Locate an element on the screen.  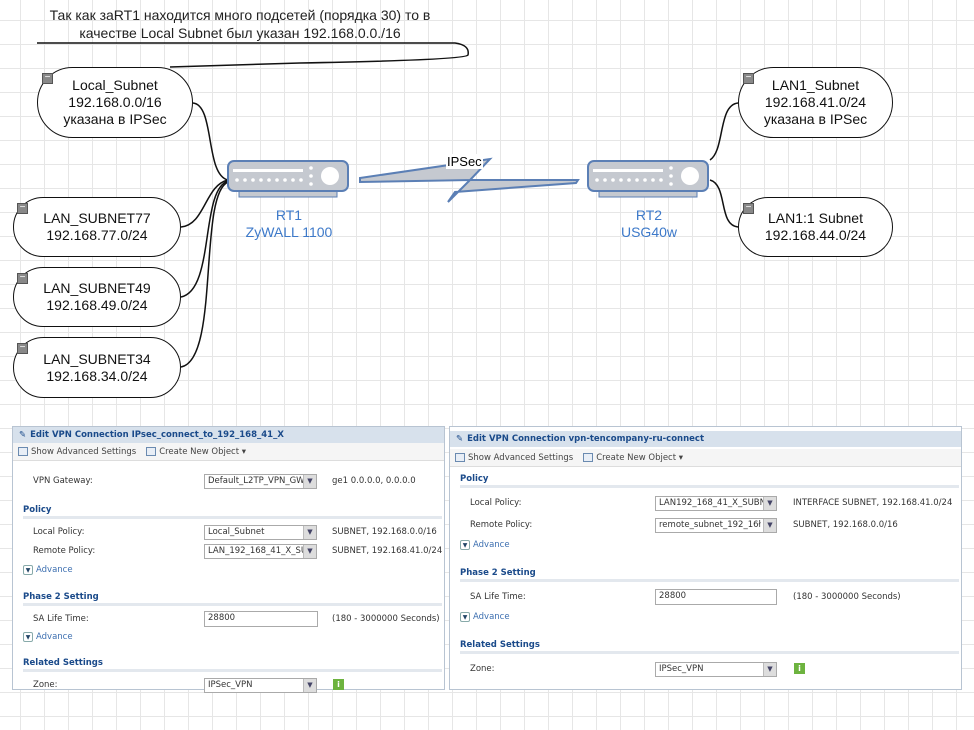
ipsec-link-label: IPSec is located at coordinates (464, 161).